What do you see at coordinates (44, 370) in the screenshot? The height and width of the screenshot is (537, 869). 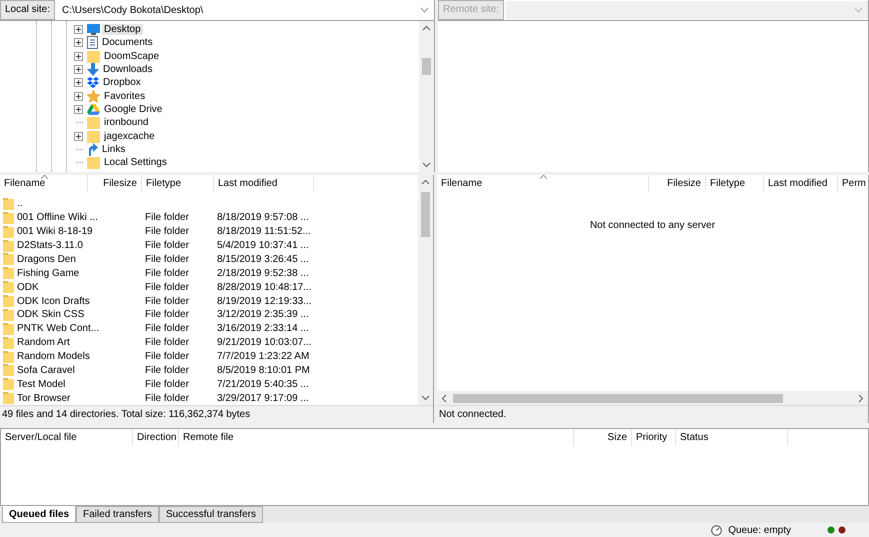 I see `file-name: Sofa Caravel` at bounding box center [44, 370].